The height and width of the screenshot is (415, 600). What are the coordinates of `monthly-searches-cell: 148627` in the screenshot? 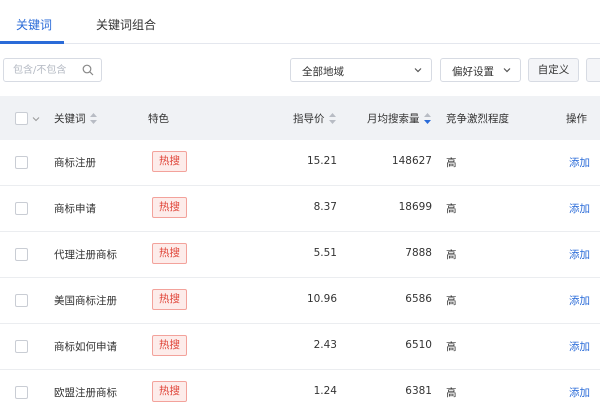 It's located at (411, 161).